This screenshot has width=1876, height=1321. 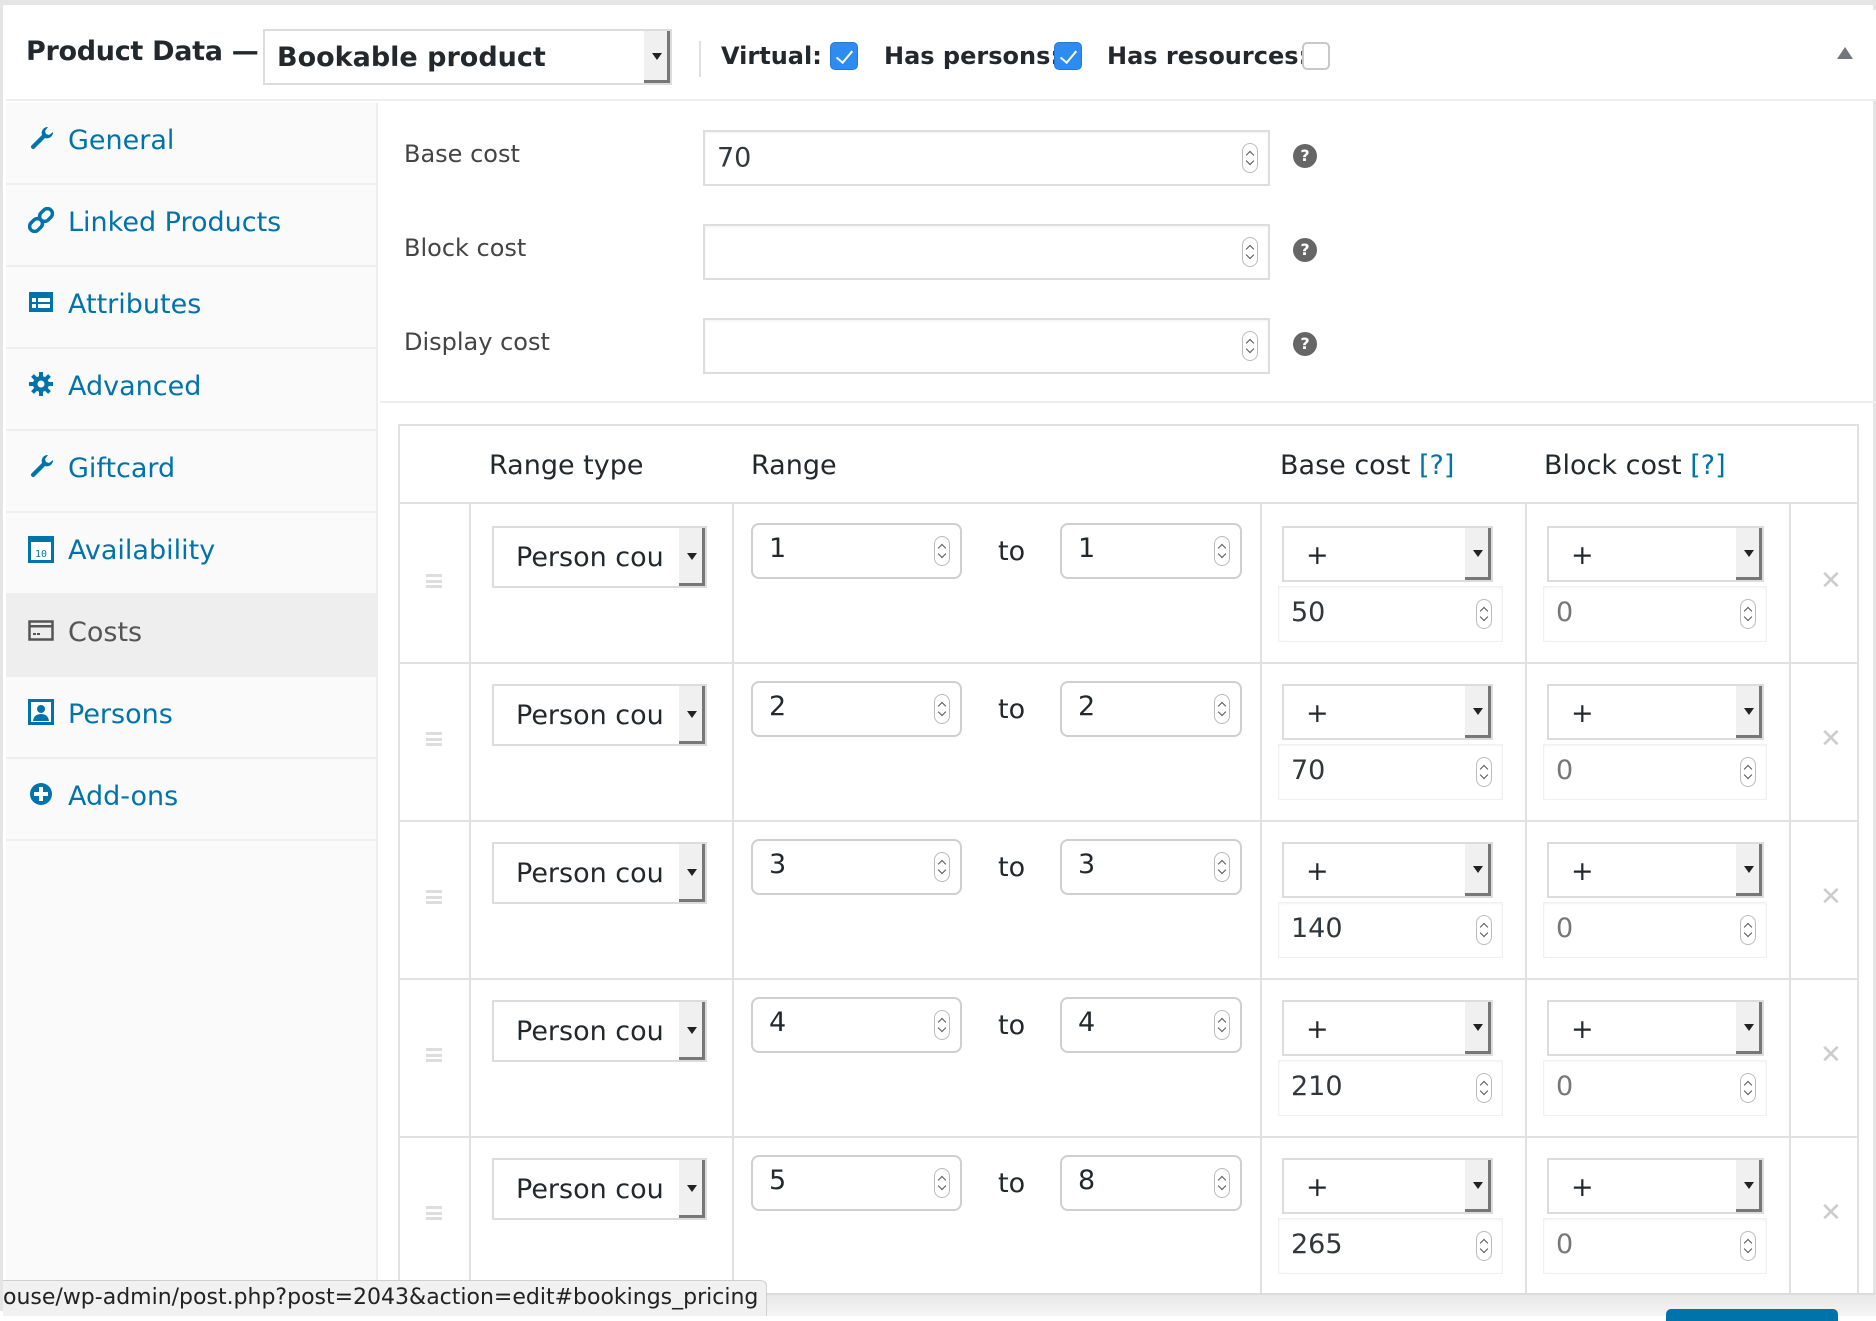 What do you see at coordinates (1068, 56) in the screenshot?
I see `has-persons-checkbox` at bounding box center [1068, 56].